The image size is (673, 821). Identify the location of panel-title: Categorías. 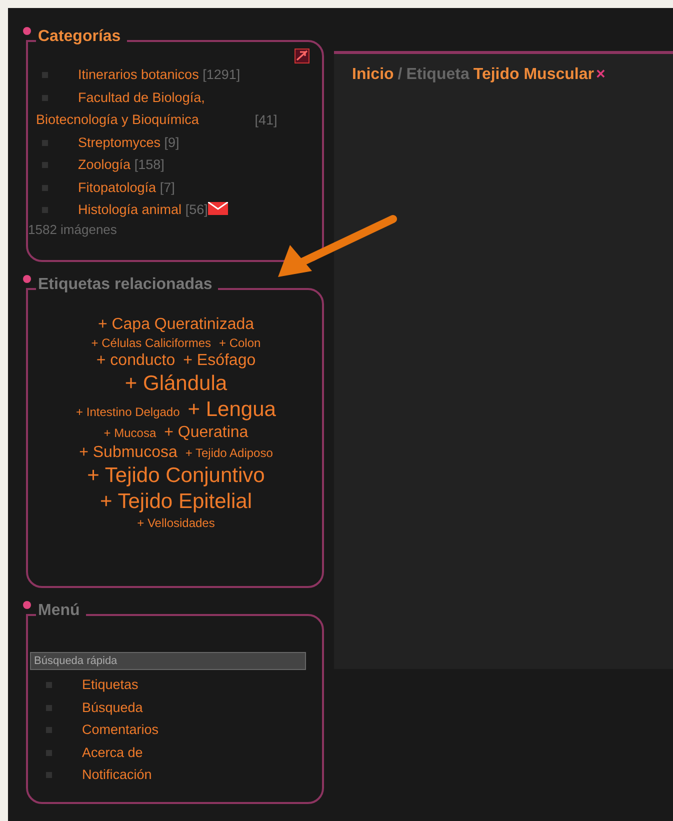
(81, 37).